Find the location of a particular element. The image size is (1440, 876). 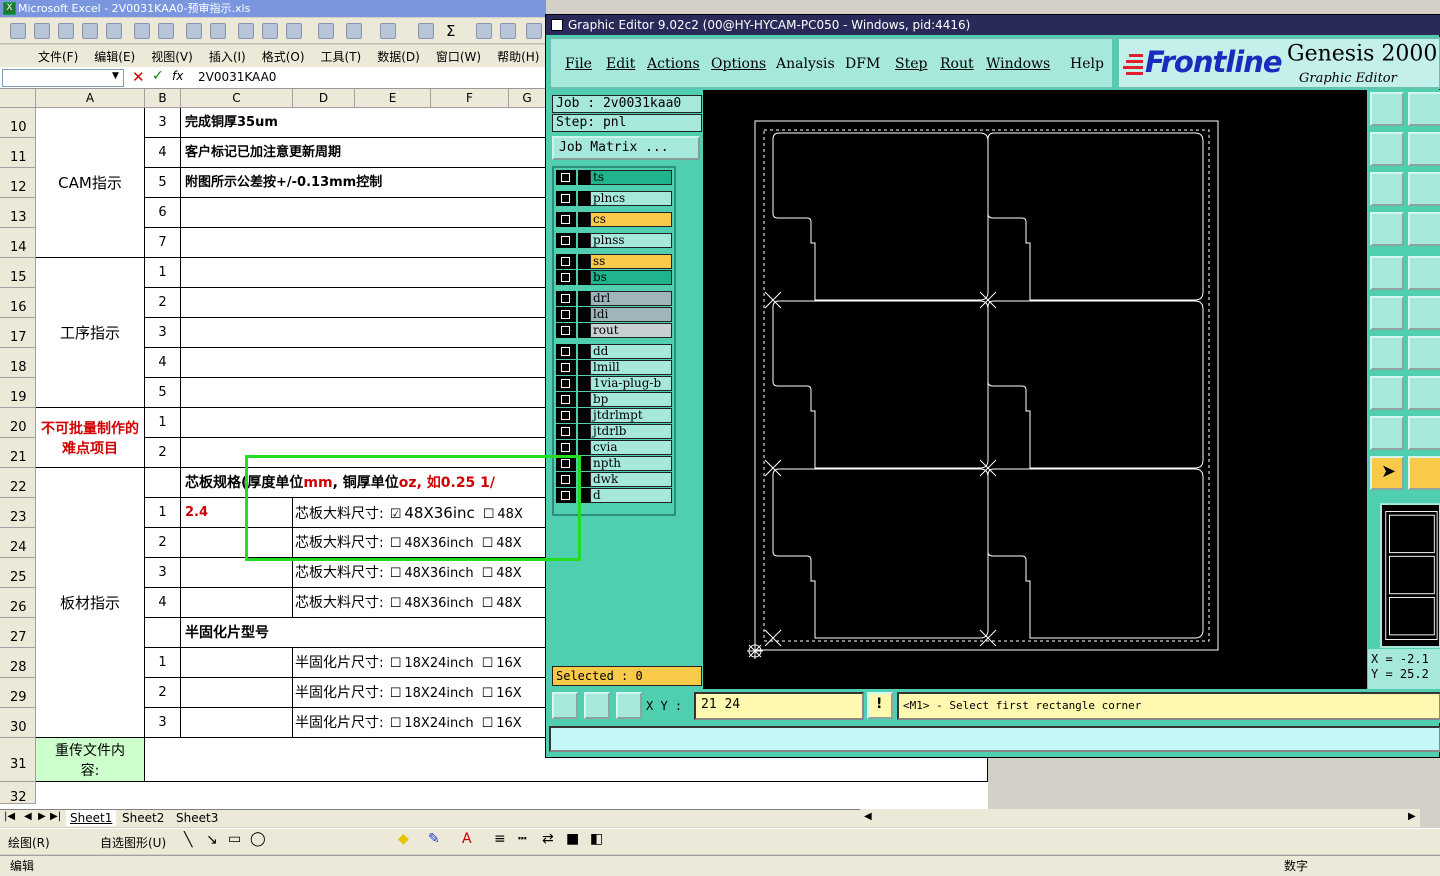

arrow-icon: ↘ is located at coordinates (212, 840).